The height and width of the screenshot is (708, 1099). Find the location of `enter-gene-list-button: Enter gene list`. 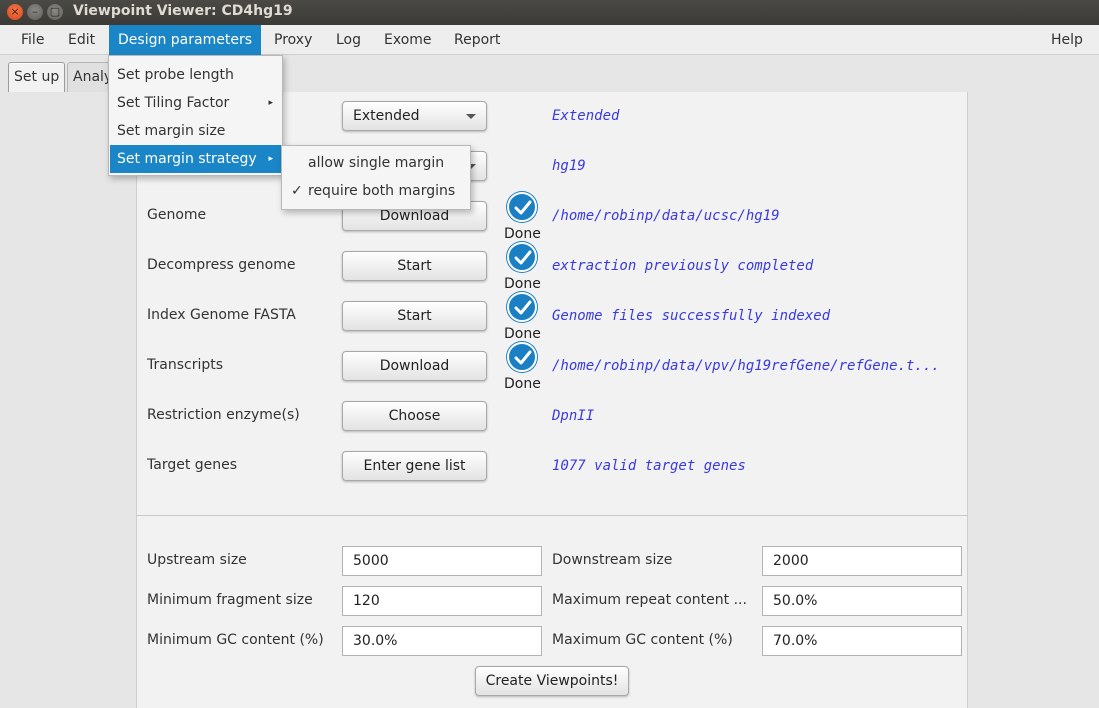

enter-gene-list-button: Enter gene list is located at coordinates (414, 466).